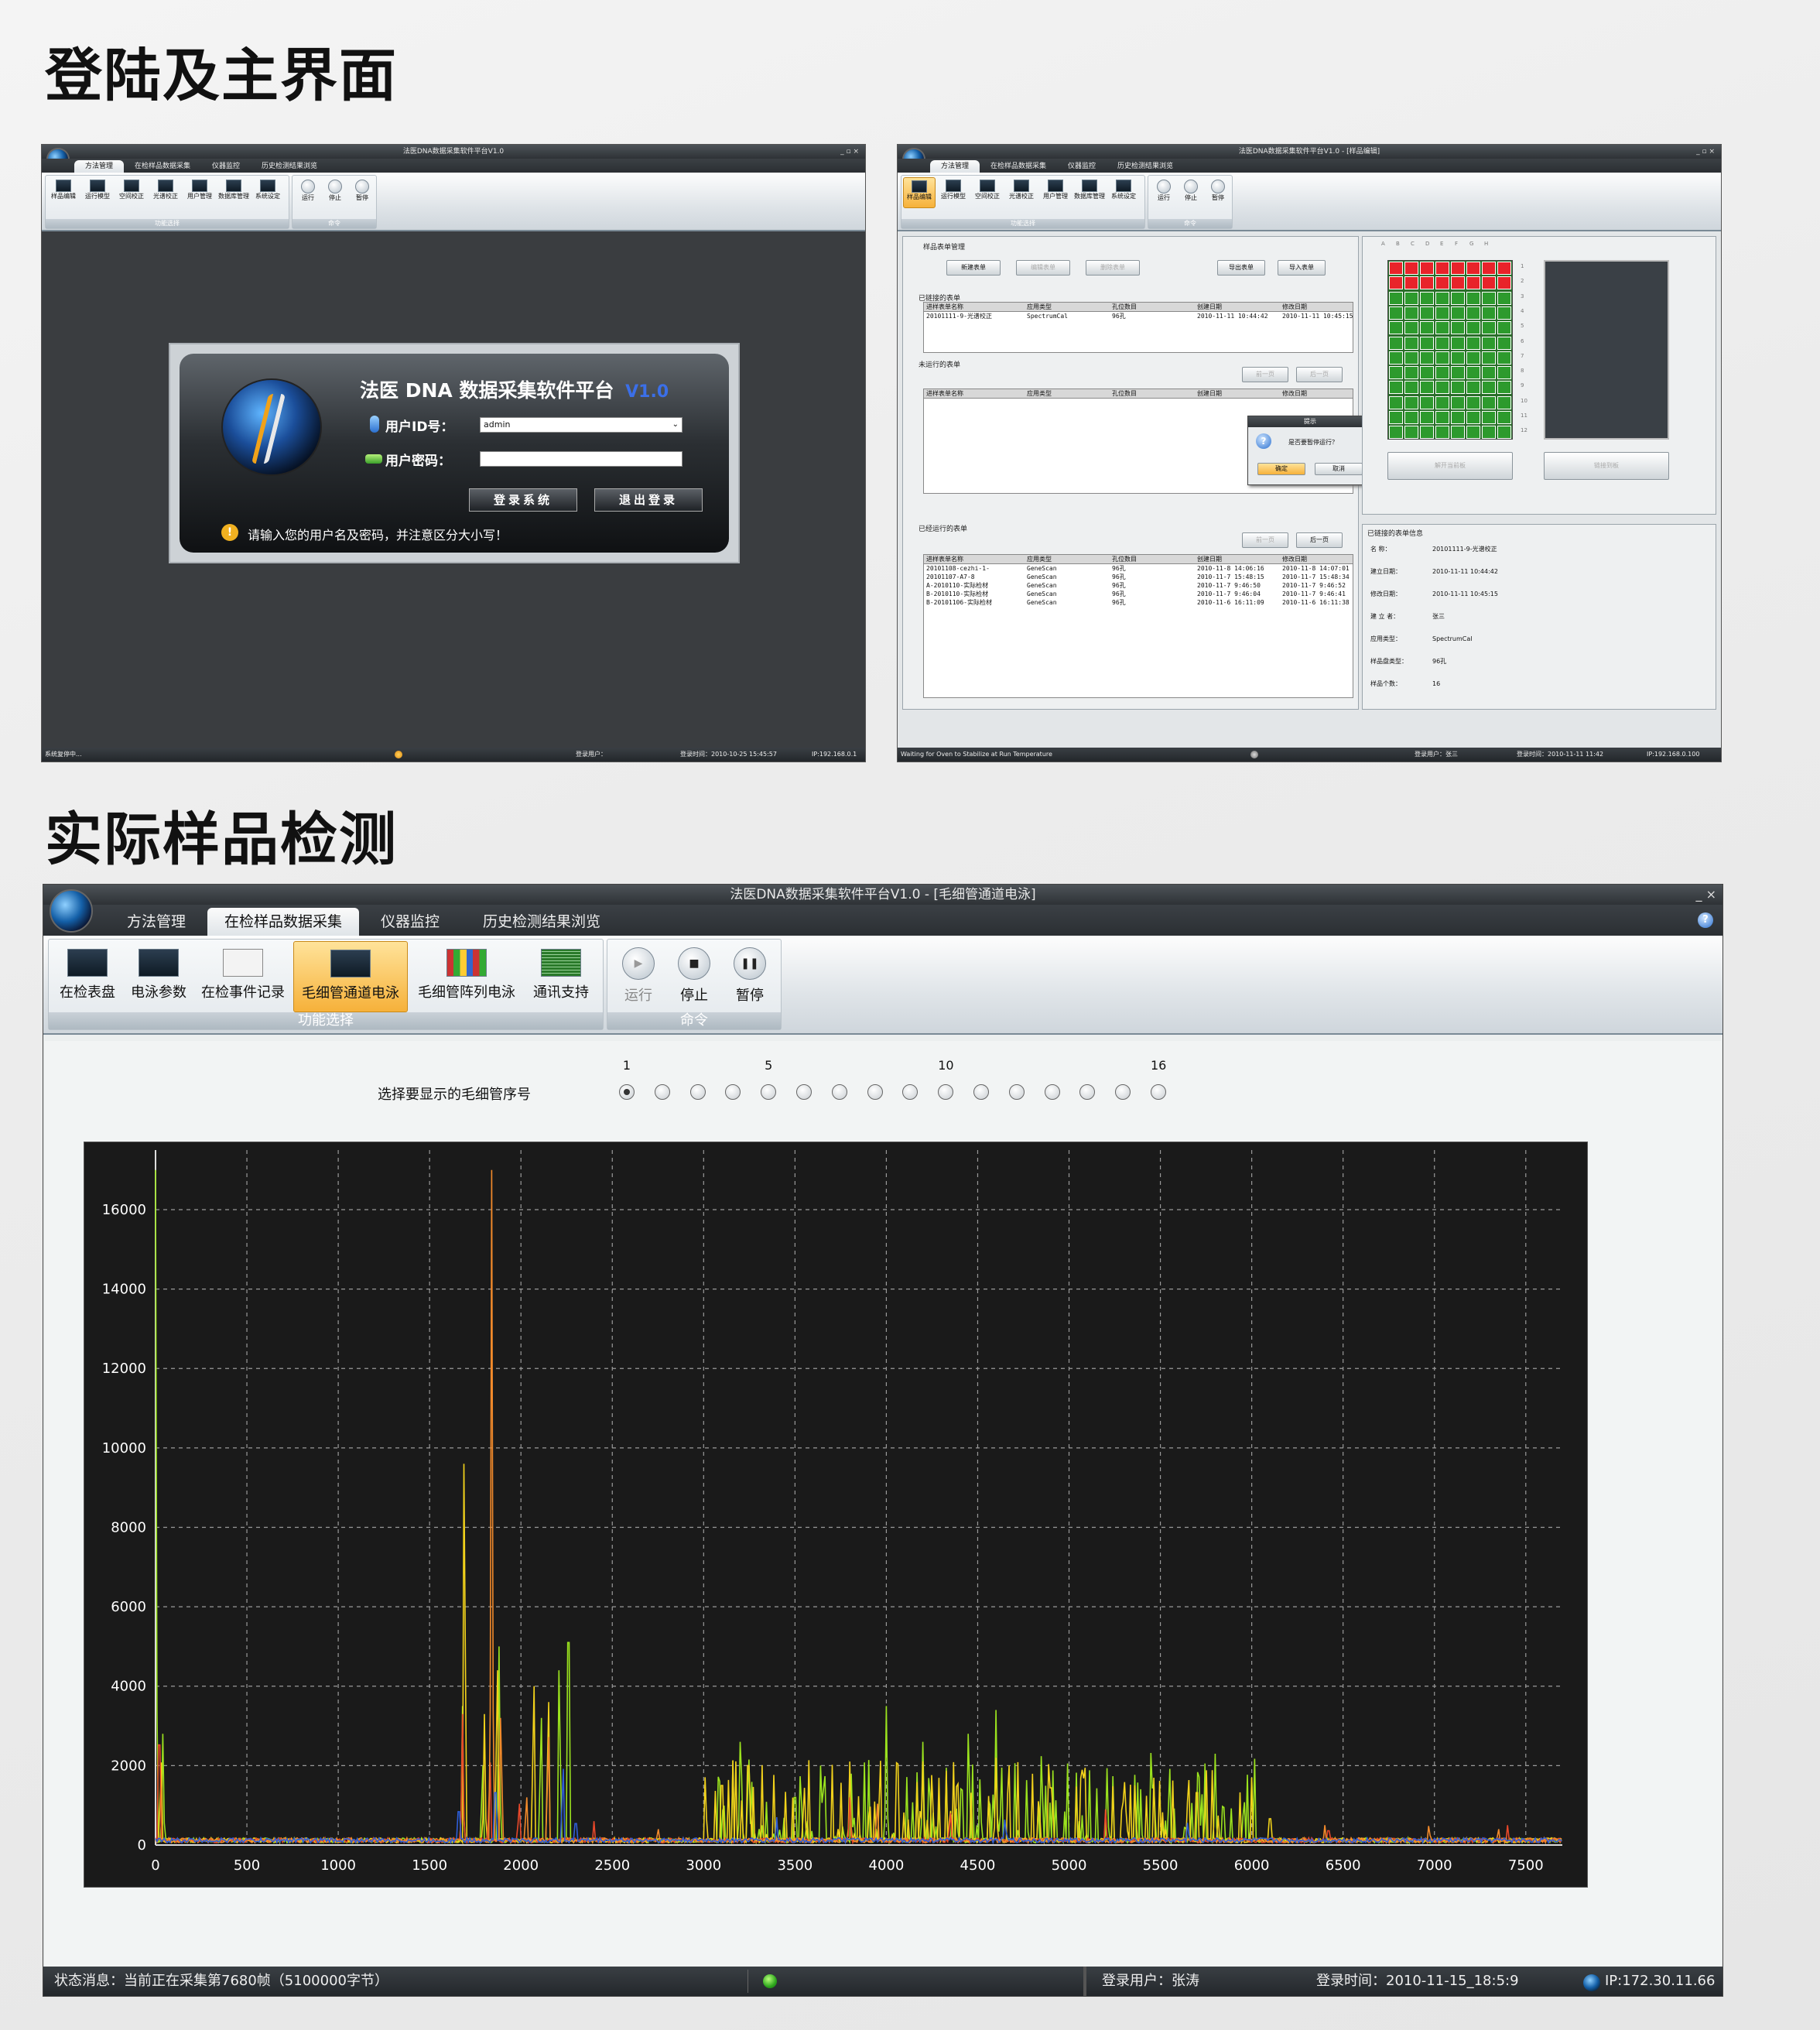  What do you see at coordinates (973, 268) in the screenshot?
I see `new-table-button: 新建表单` at bounding box center [973, 268].